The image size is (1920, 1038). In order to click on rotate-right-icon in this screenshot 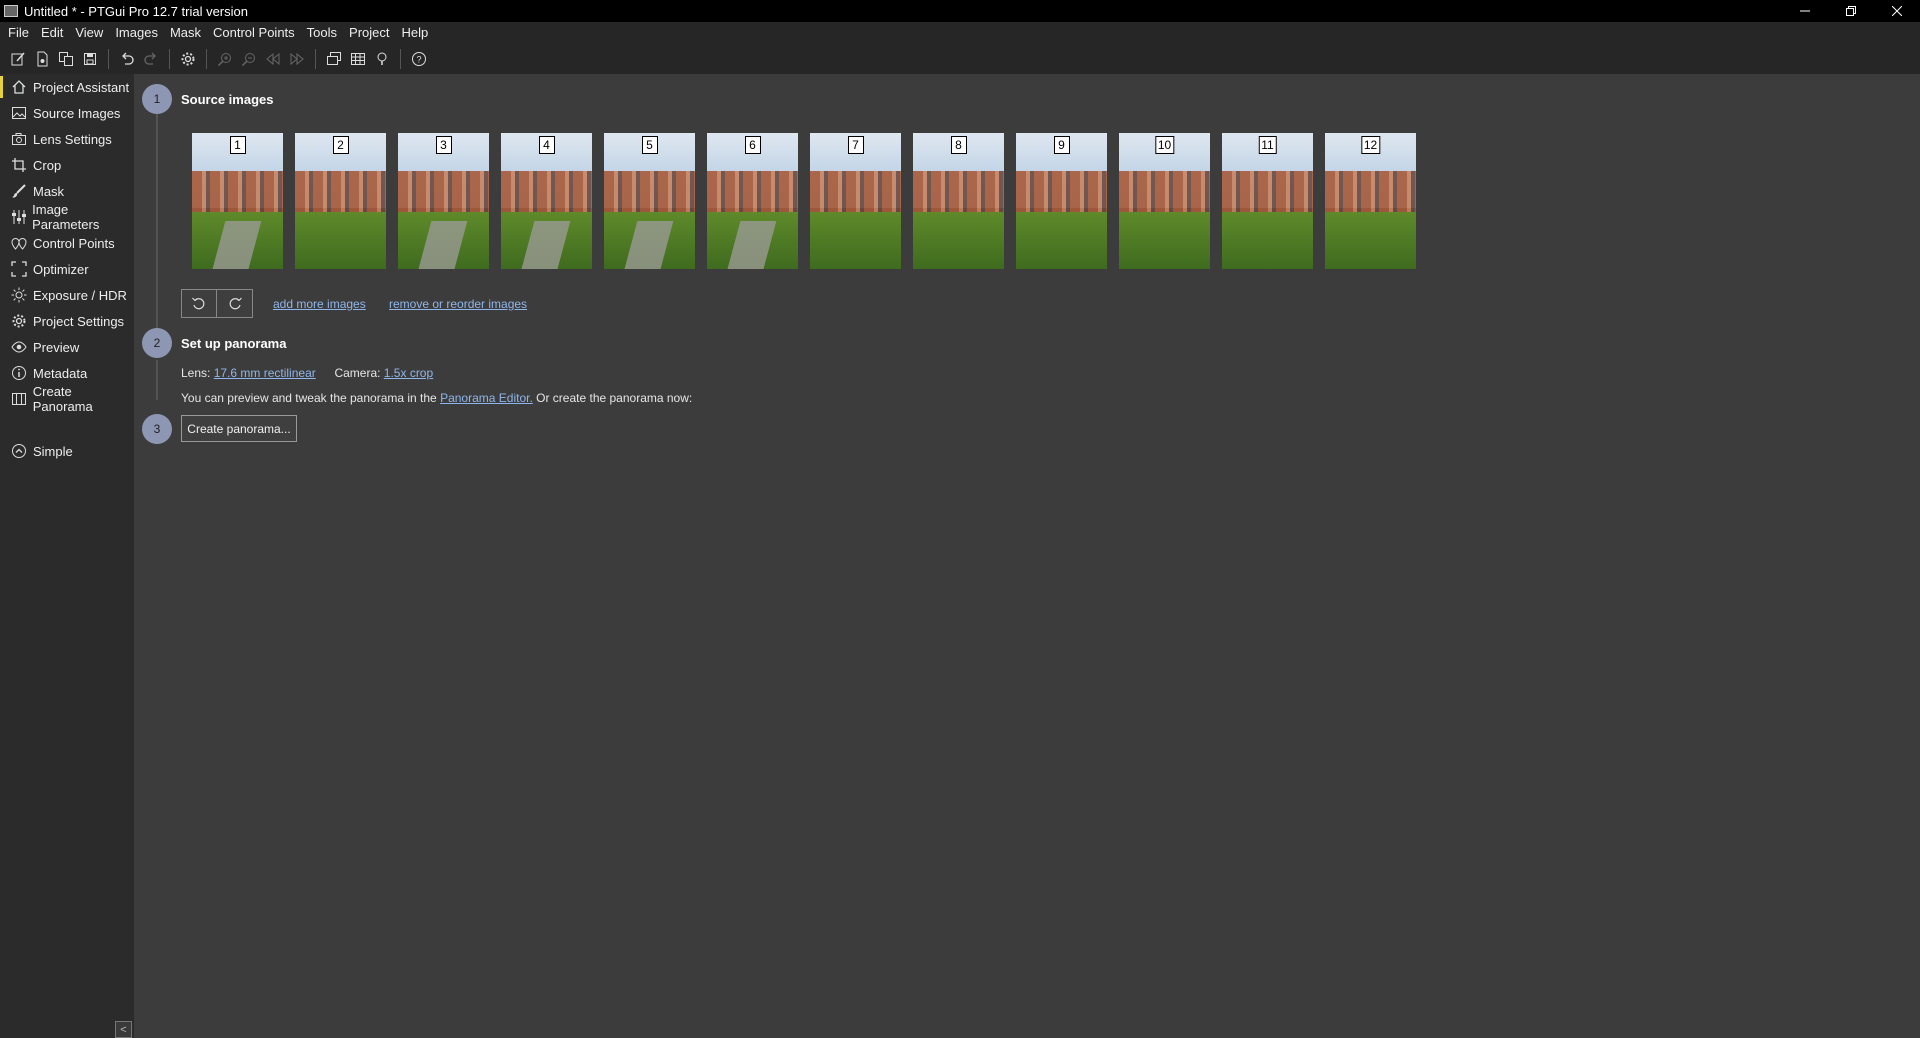, I will do `click(235, 303)`.